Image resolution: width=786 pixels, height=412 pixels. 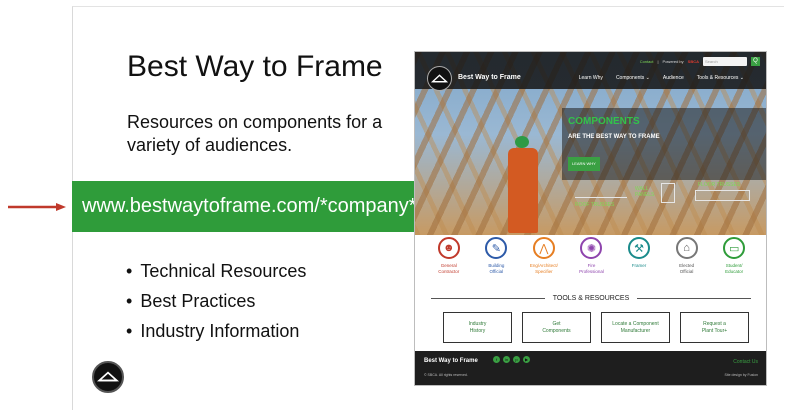 What do you see at coordinates (614, 137) in the screenshot?
I see `hero-subtitle: ARE THE BEST WAY TO FRAME` at bounding box center [614, 137].